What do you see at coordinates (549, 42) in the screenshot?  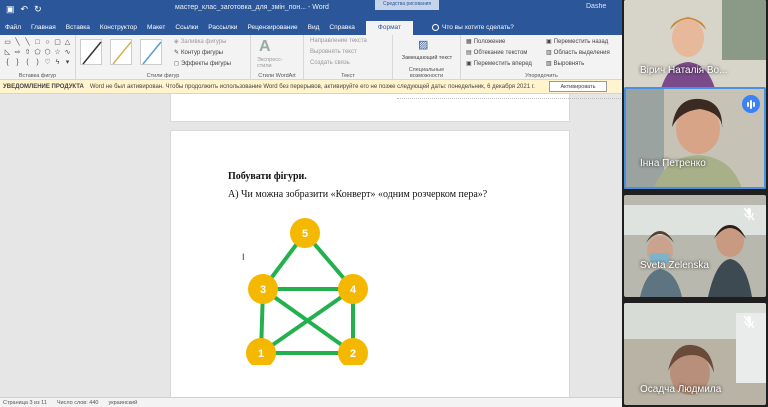 I see `send-backward-icon: ▣` at bounding box center [549, 42].